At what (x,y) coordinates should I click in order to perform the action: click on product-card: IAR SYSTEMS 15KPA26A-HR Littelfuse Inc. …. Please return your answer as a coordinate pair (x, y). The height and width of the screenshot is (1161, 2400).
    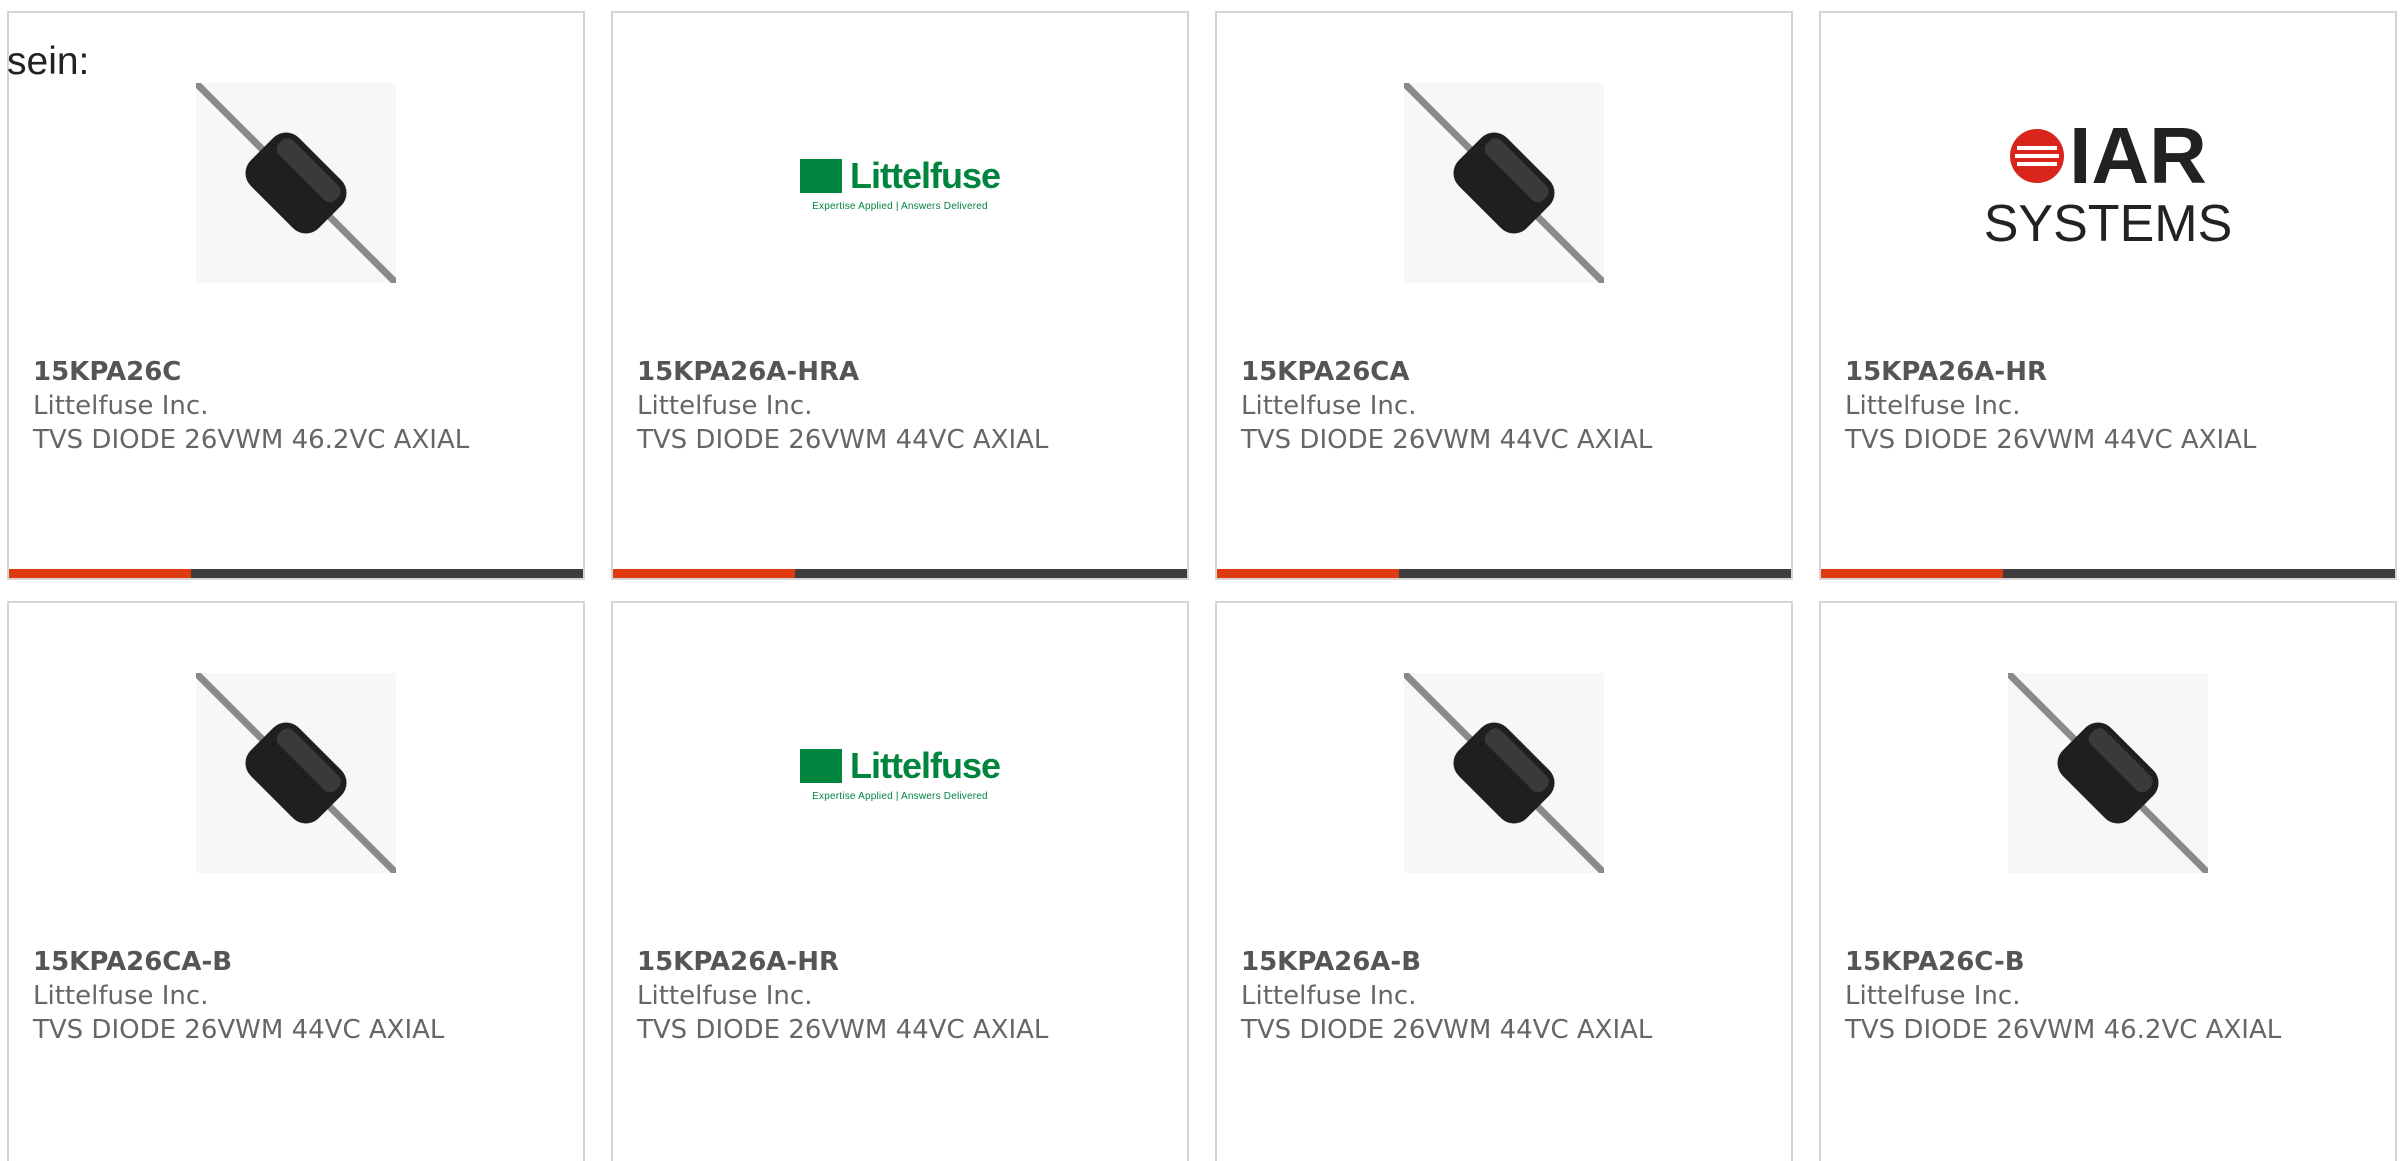
    Looking at the image, I should click on (2108, 295).